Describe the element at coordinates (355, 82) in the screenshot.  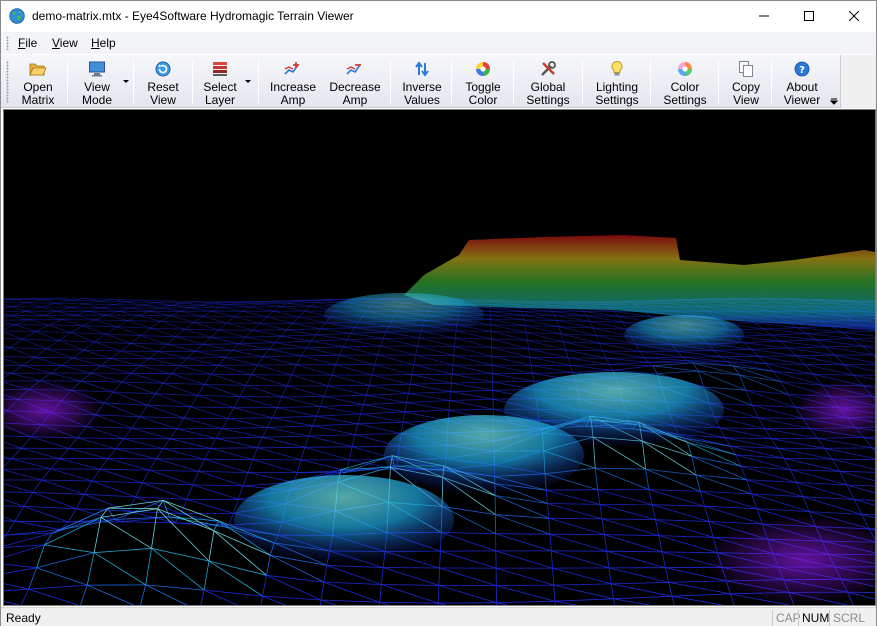
I see `decrease-amp-button: Decrease Amp` at that location.